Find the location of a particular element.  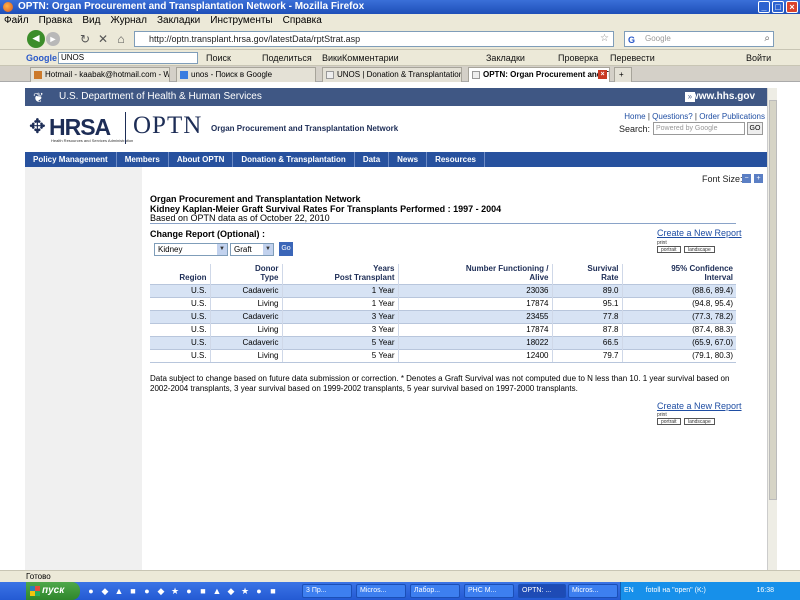

nav-news: News is located at coordinates (408, 159).